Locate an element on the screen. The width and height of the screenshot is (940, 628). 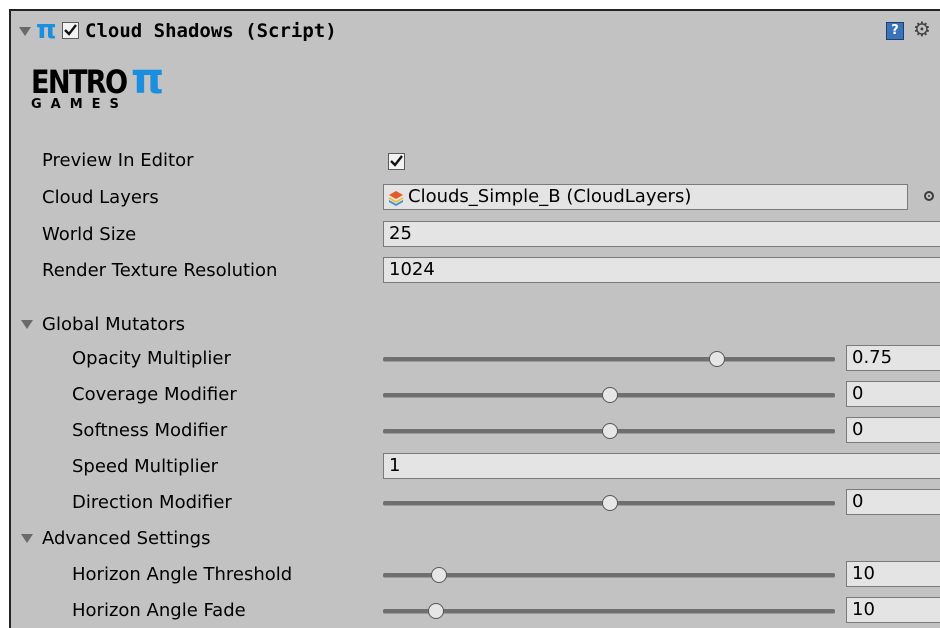
horizon-angle-fade-slider-track is located at coordinates (609, 611).